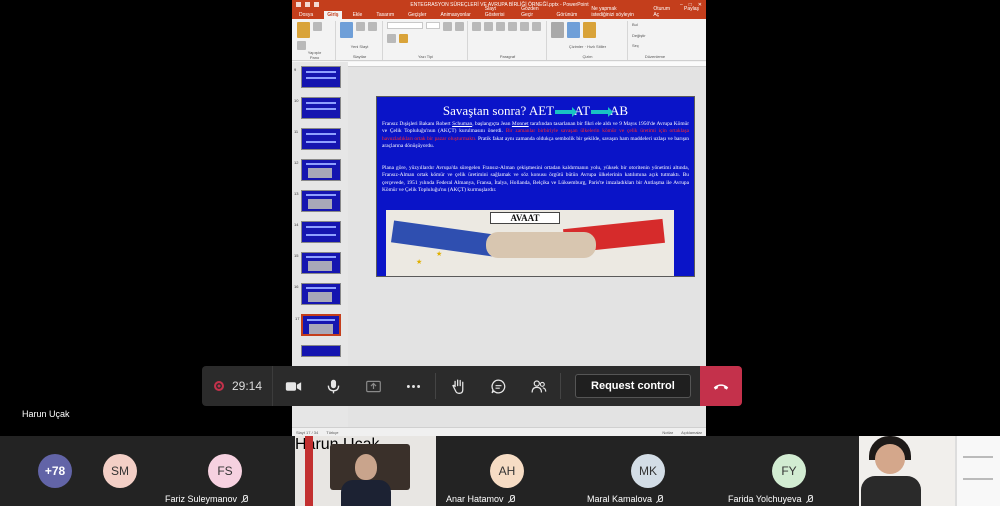  I want to click on quick-access-toolbar, so click(307, 4).